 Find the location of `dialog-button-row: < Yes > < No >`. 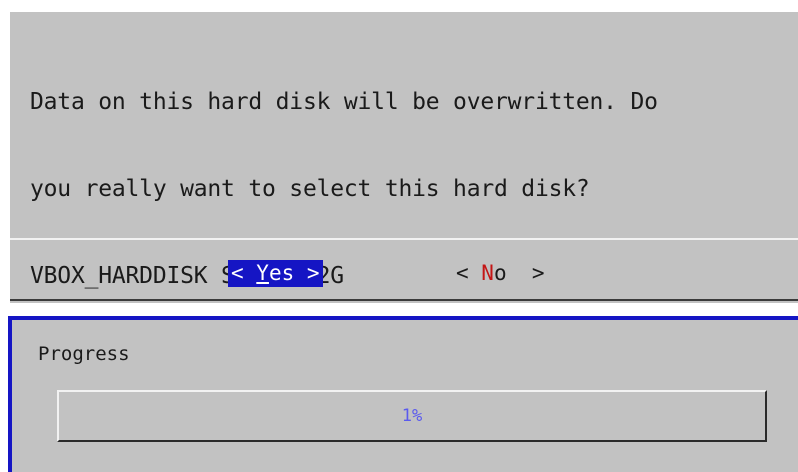

dialog-button-row: < Yes > < No > is located at coordinates (404, 270).